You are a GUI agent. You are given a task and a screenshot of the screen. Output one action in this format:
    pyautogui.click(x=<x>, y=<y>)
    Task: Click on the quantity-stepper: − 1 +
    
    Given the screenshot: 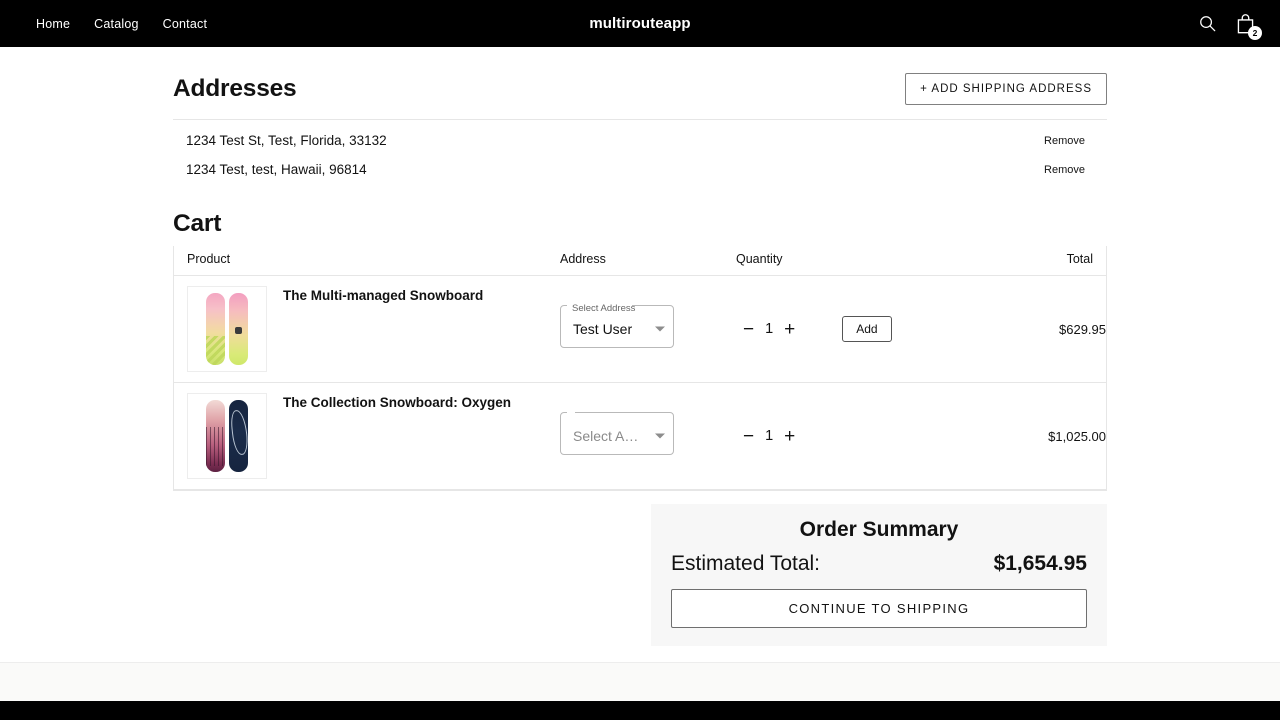 What is the action you would take?
    pyautogui.click(x=846, y=436)
    